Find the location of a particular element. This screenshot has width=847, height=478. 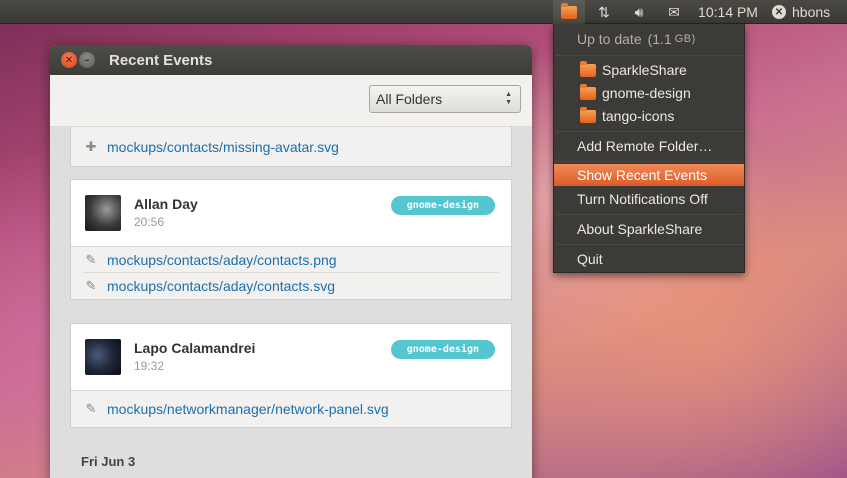

day-heading: Fri Jun 3 is located at coordinates (108, 461).